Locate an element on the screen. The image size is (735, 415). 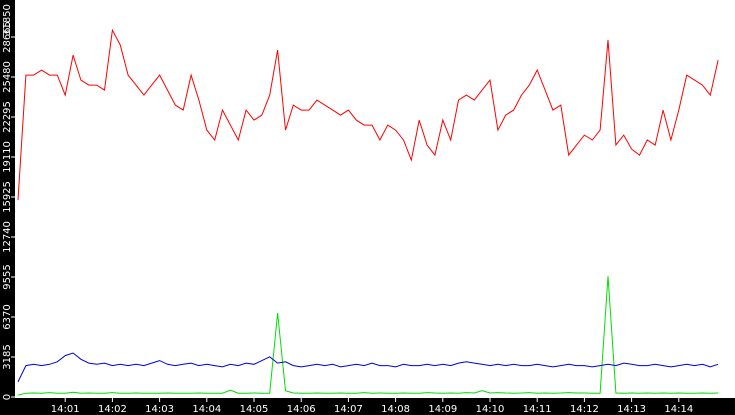
x-tick-label: 14:04 is located at coordinates (206, 409).